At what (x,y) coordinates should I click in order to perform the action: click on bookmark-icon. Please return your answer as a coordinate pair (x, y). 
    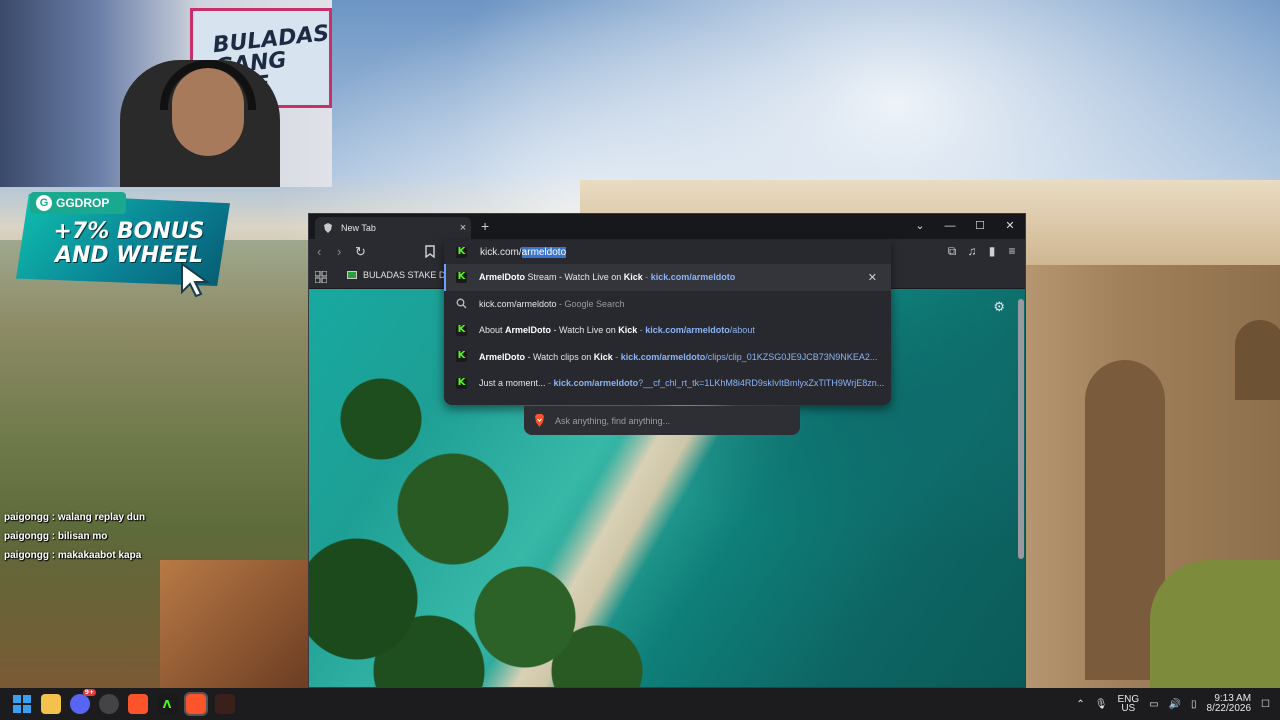
    Looking at the image, I should click on (430, 251).